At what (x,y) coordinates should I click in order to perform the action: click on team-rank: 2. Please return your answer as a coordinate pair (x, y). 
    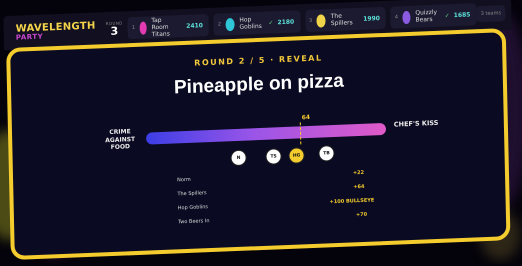
    Looking at the image, I should click on (219, 24).